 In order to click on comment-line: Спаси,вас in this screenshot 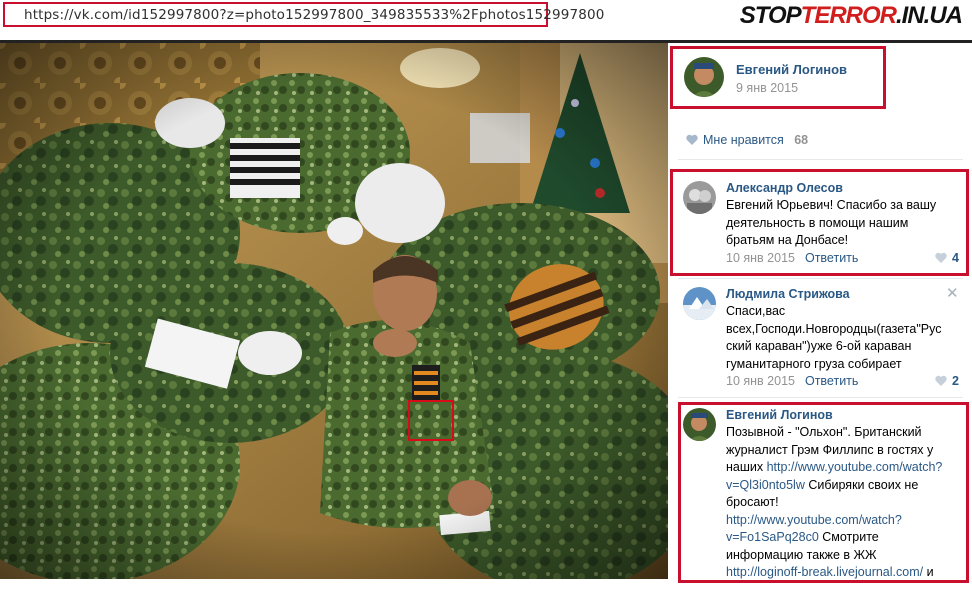, I will do `click(756, 311)`.